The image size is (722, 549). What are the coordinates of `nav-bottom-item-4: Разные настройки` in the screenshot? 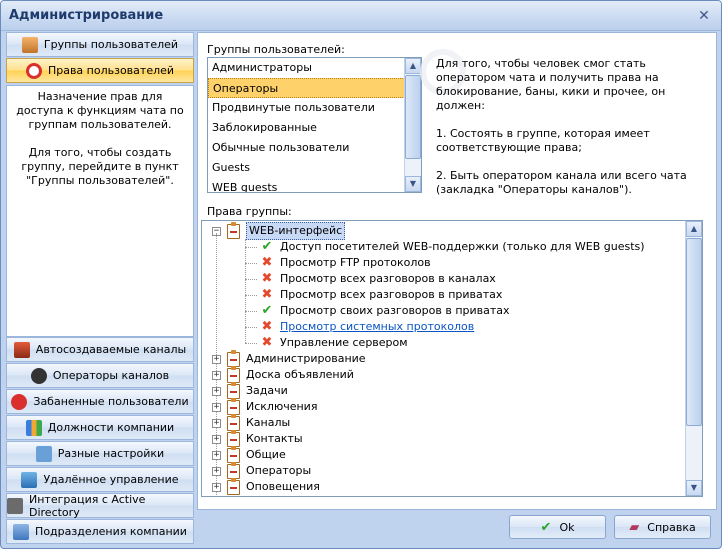 It's located at (100, 453).